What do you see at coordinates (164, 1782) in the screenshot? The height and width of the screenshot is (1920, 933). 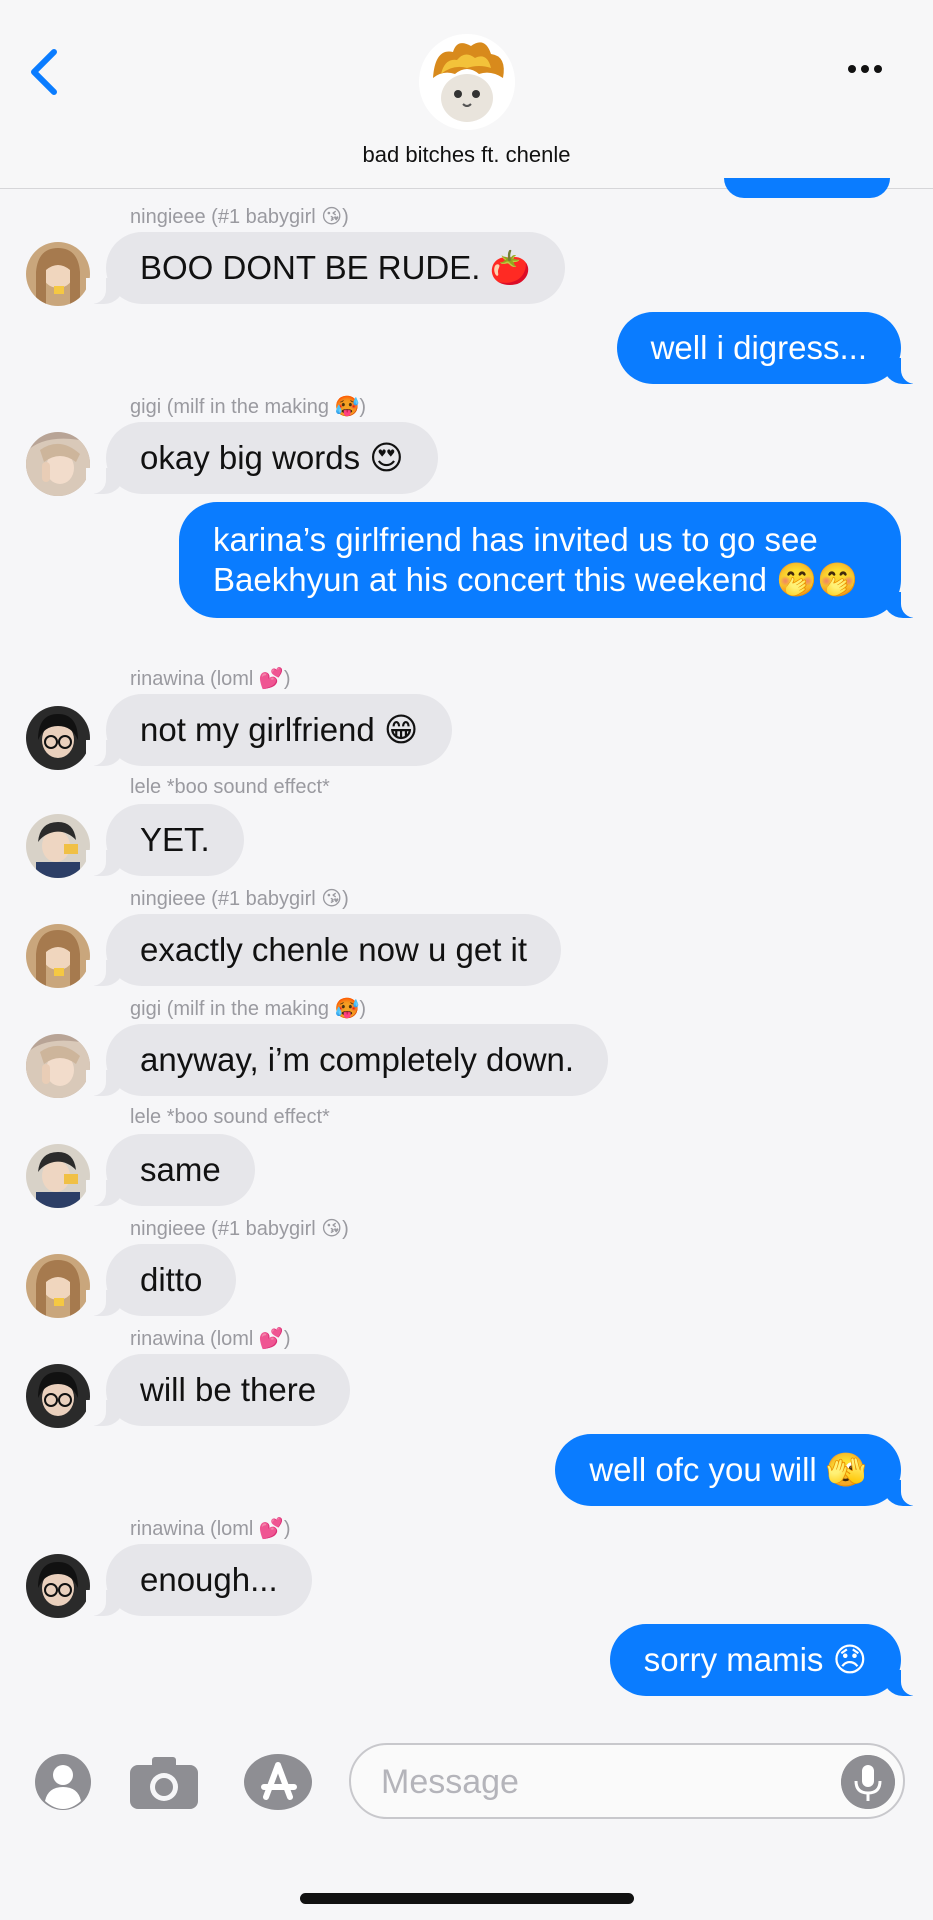 I see `camera-icon` at bounding box center [164, 1782].